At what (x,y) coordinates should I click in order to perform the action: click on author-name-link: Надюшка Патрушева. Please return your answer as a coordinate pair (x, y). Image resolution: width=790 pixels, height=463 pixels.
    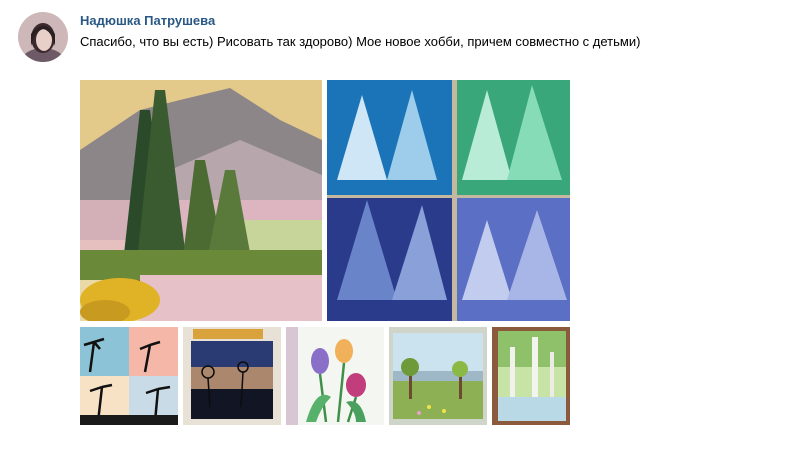
    Looking at the image, I should click on (147, 20).